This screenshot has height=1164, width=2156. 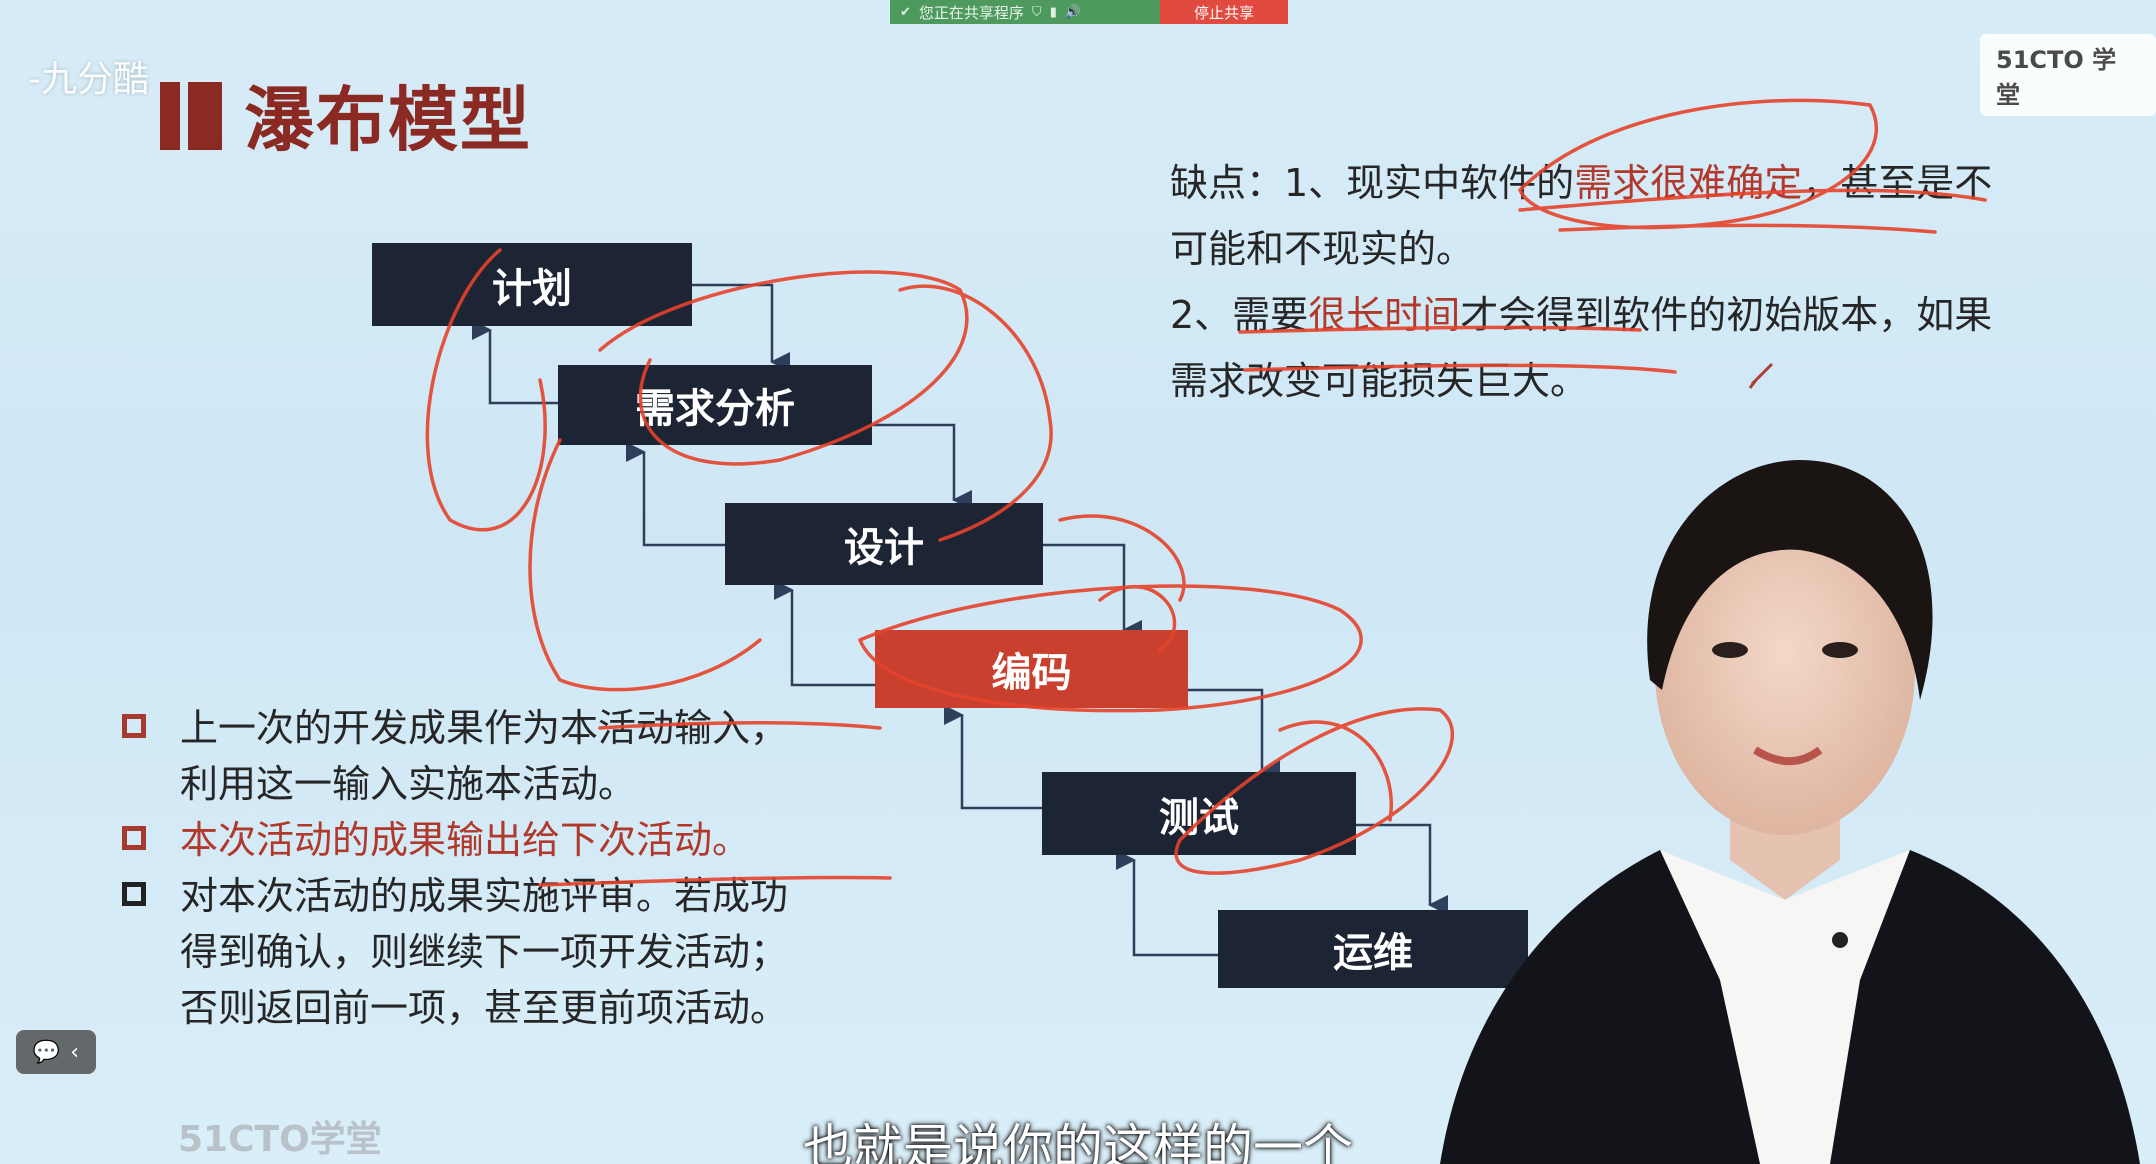 I want to click on video-subtitle: 也就是说你的这样的一个, so click(x=1078, y=1141).